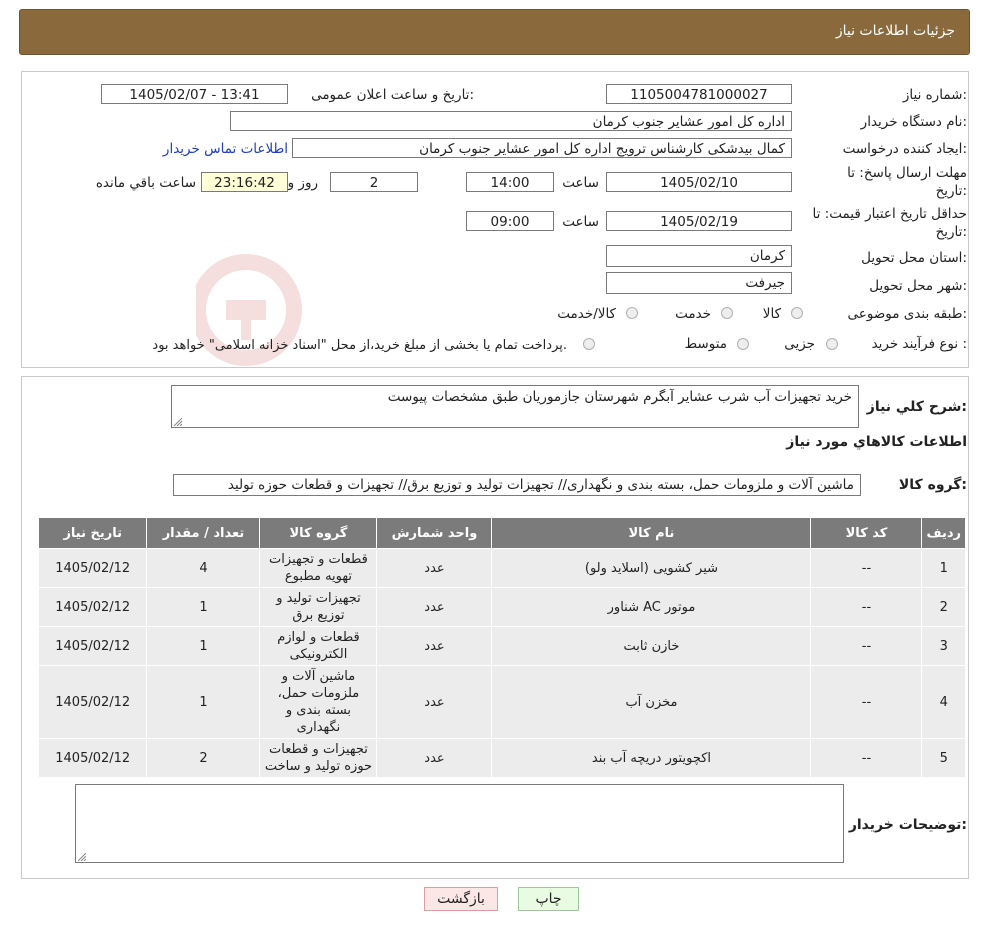 The height and width of the screenshot is (931, 985). What do you see at coordinates (943, 646) in the screenshot?
I see `row-number: 3` at bounding box center [943, 646].